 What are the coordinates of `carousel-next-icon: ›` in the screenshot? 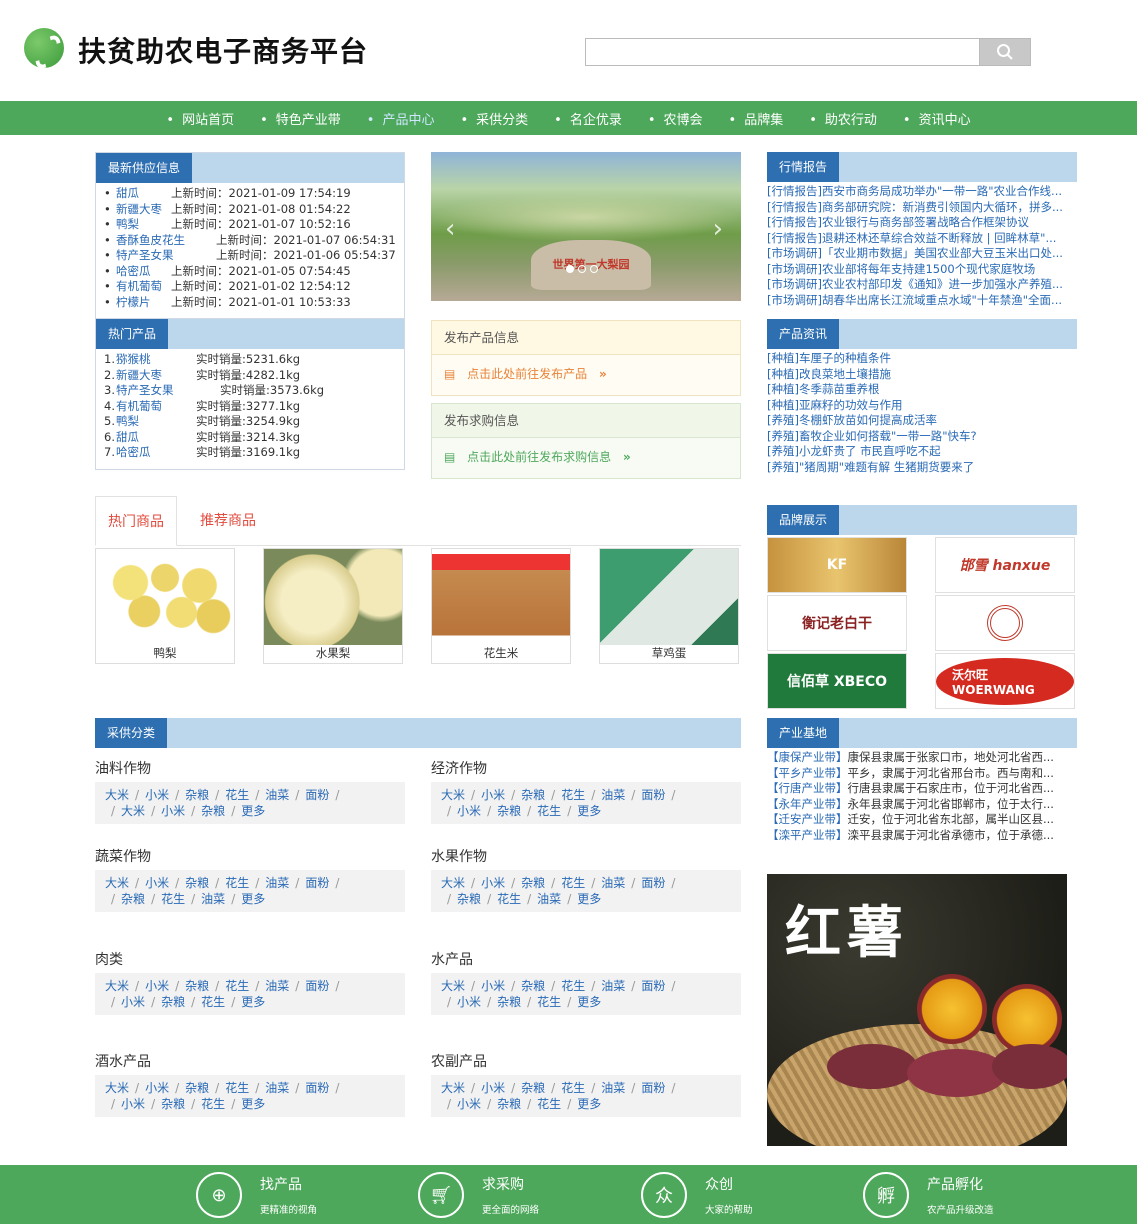 It's located at (718, 229).